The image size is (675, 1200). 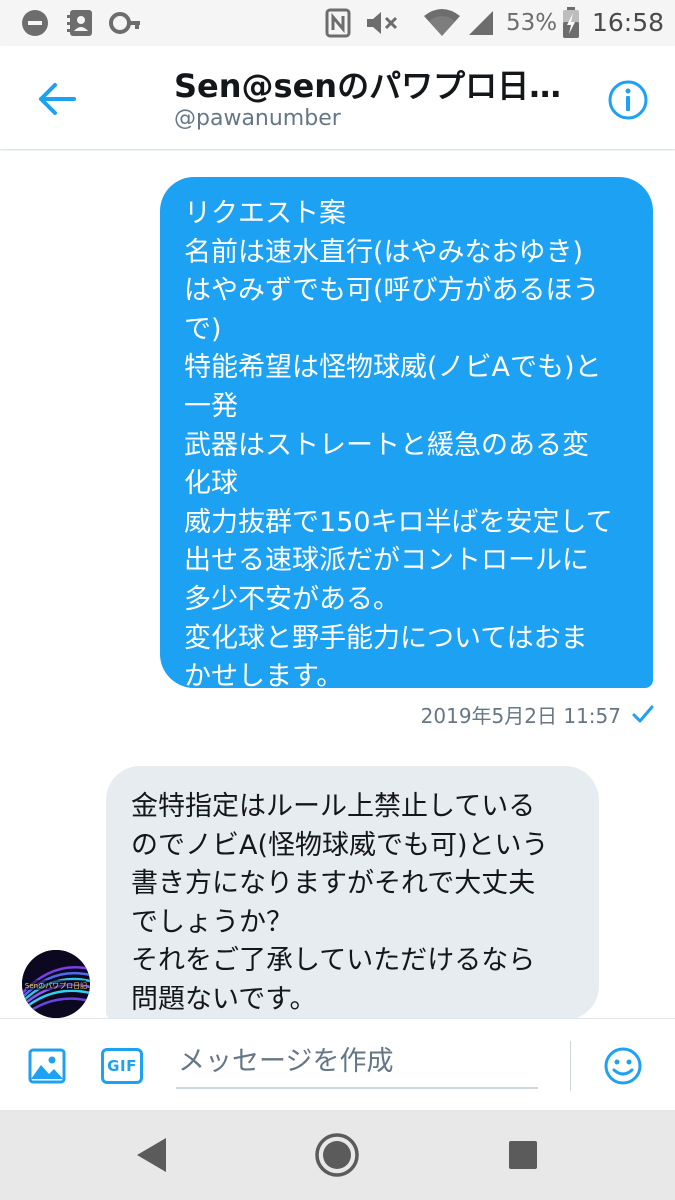 What do you see at coordinates (333, 961) in the screenshot?
I see `message-line: それをご了承していただけるなら` at bounding box center [333, 961].